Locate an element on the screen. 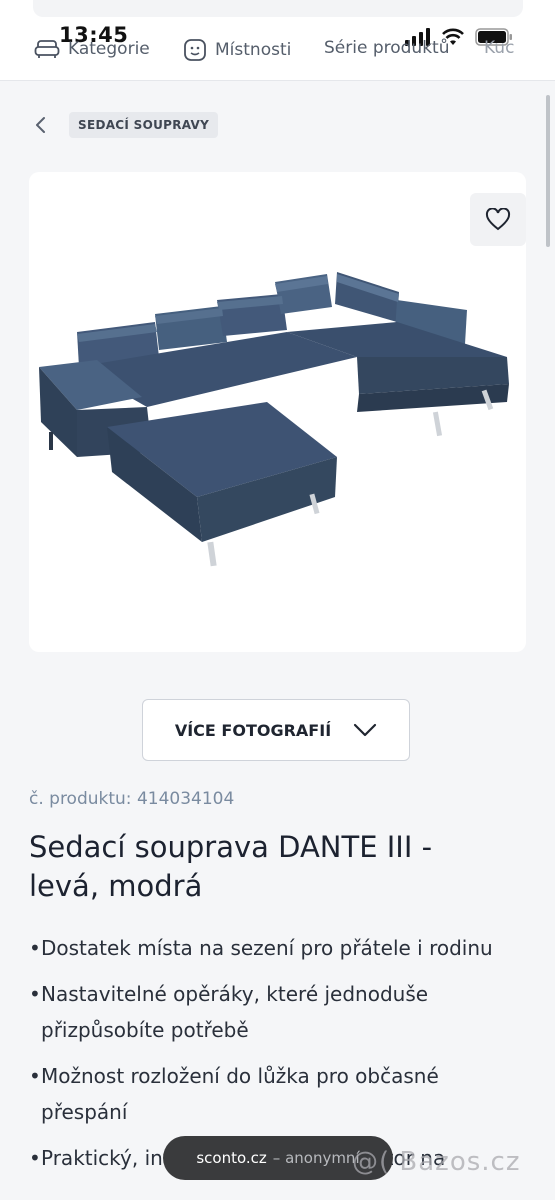  category-nav: Kategorie Místnosti Série produktů Kuc is located at coordinates (277, 55).